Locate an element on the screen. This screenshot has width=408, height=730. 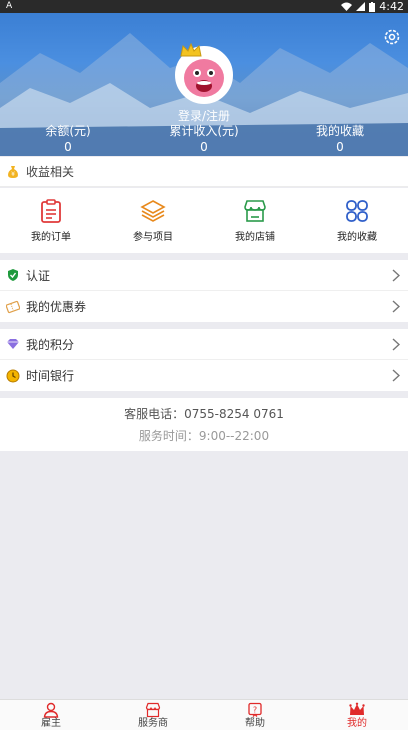
customer-service-info: 客服电话：0755-8254 0761 服务时间：9:00--22:00 is located at coordinates (204, 424).